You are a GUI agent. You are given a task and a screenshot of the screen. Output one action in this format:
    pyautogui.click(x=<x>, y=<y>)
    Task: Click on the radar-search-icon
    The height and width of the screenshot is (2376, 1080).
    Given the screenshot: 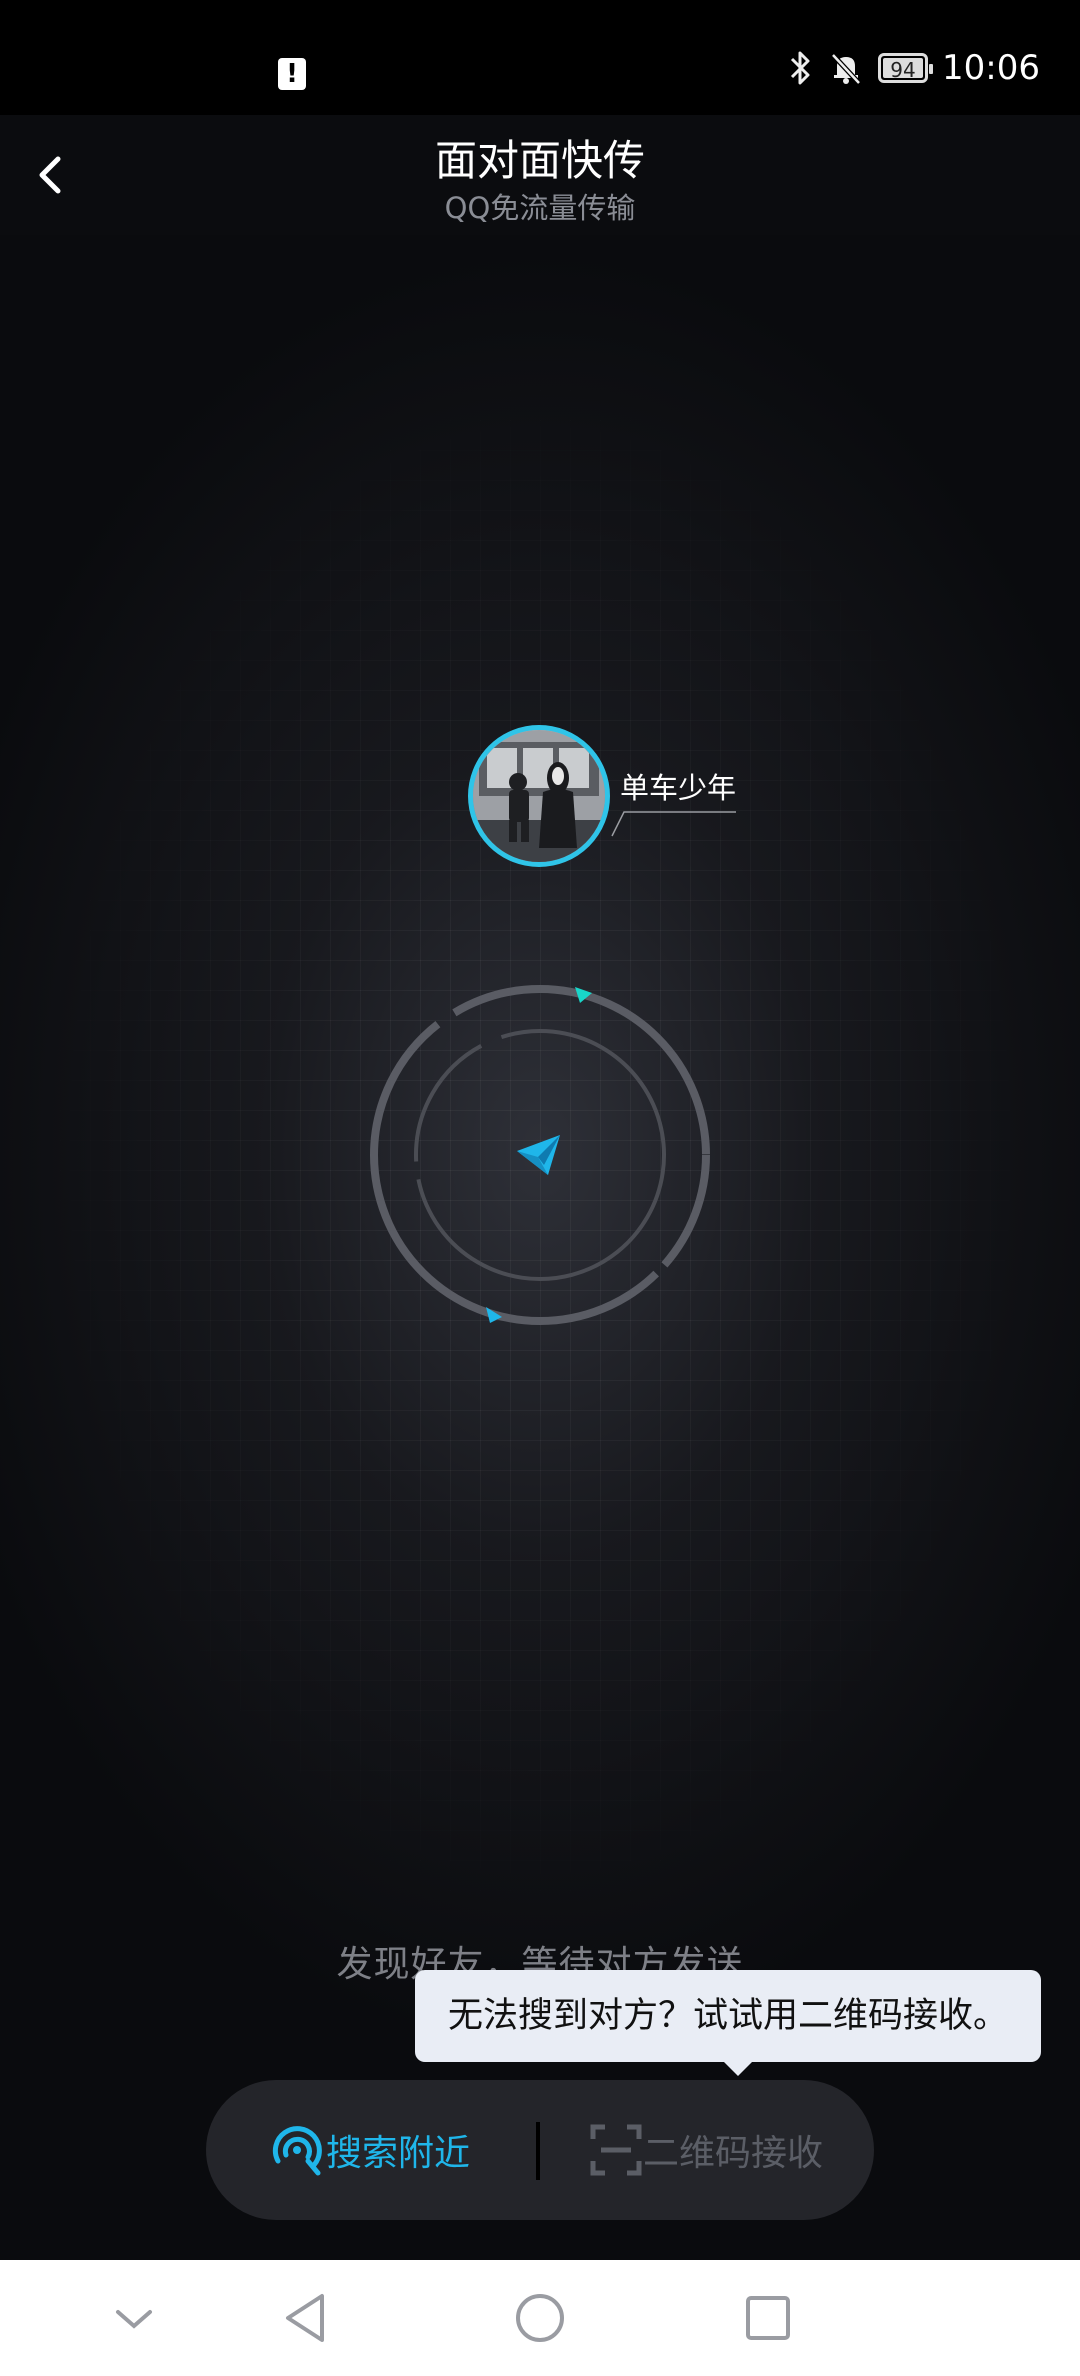 What is the action you would take?
    pyautogui.click(x=297, y=2151)
    